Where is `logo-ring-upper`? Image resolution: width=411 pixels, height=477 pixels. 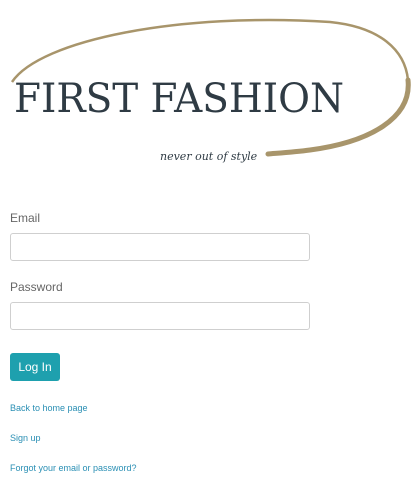 logo-ring-upper is located at coordinates (210, 50).